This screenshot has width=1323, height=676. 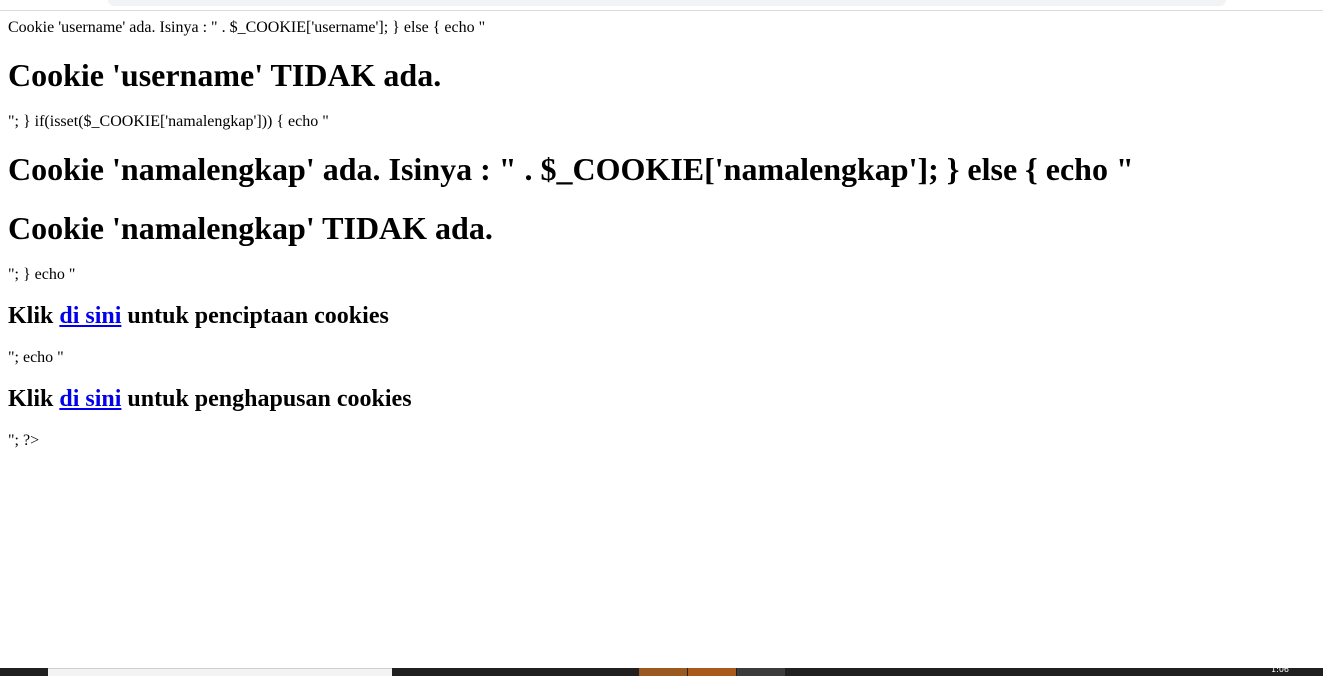 I want to click on delete-prefix: Klik, so click(x=34, y=399).